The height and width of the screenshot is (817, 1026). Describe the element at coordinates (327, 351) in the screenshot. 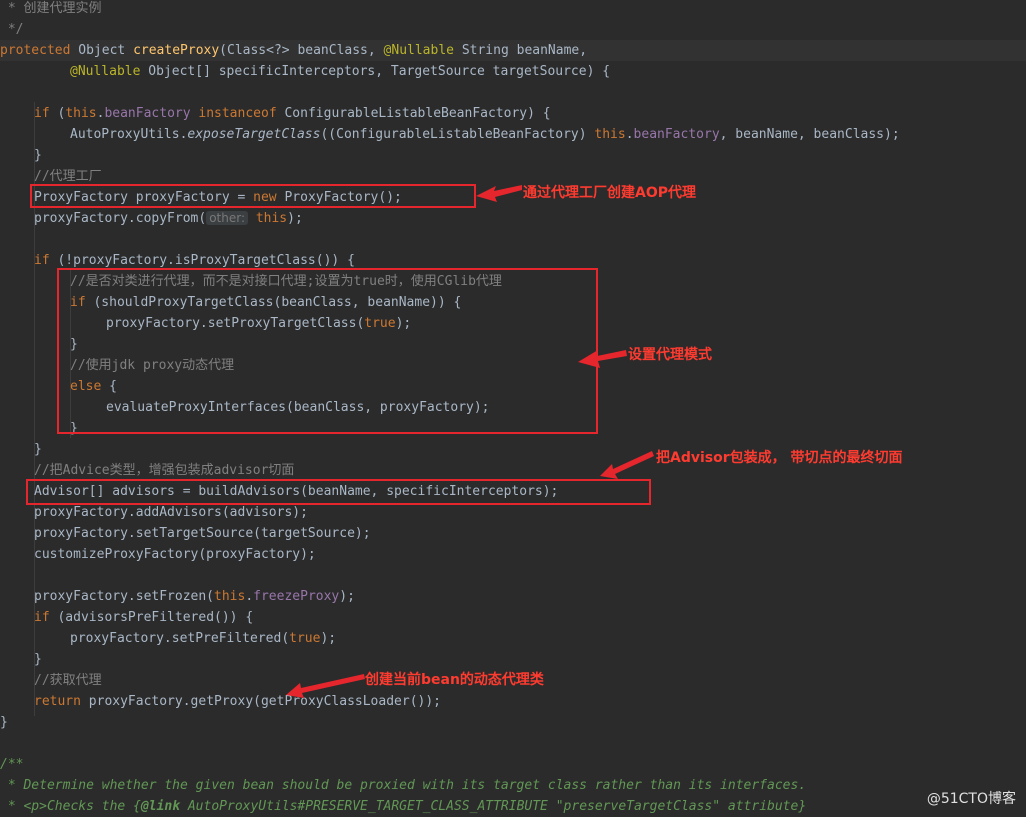

I see `highlight-box-proxy-mode` at that location.